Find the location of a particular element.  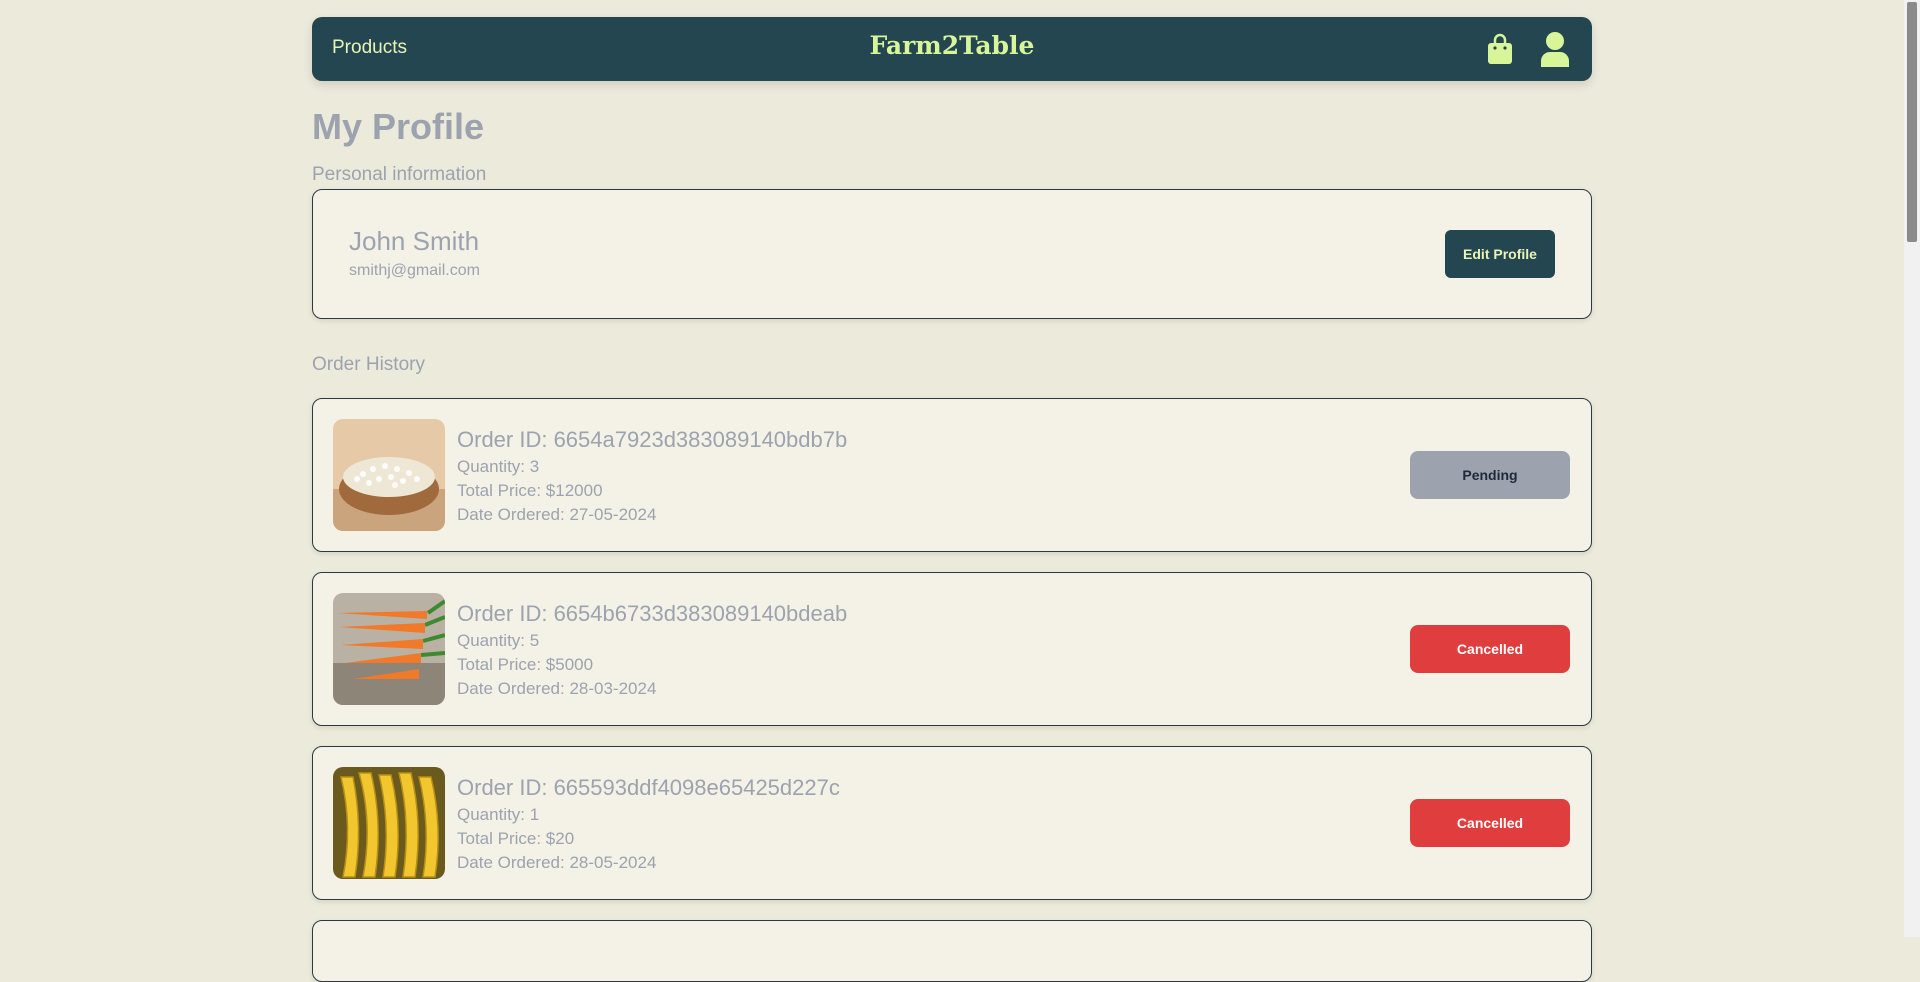

order-image-bananas is located at coordinates (389, 823).